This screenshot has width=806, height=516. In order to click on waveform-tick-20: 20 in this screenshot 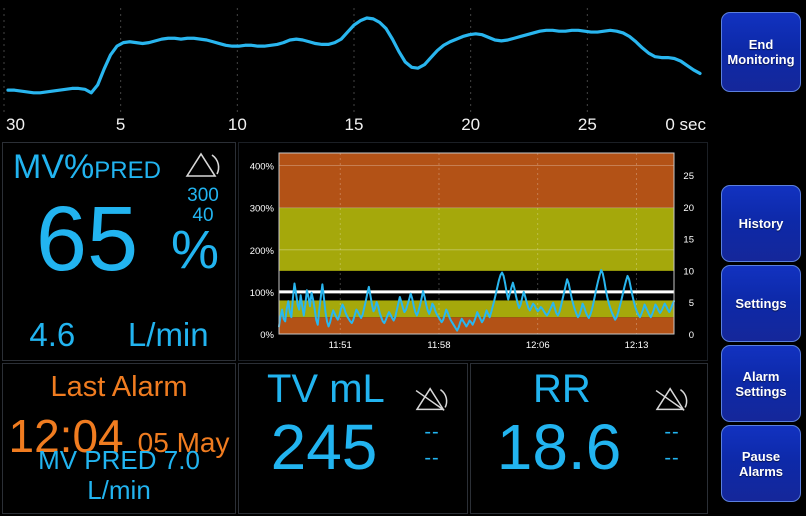, I will do `click(471, 124)`.